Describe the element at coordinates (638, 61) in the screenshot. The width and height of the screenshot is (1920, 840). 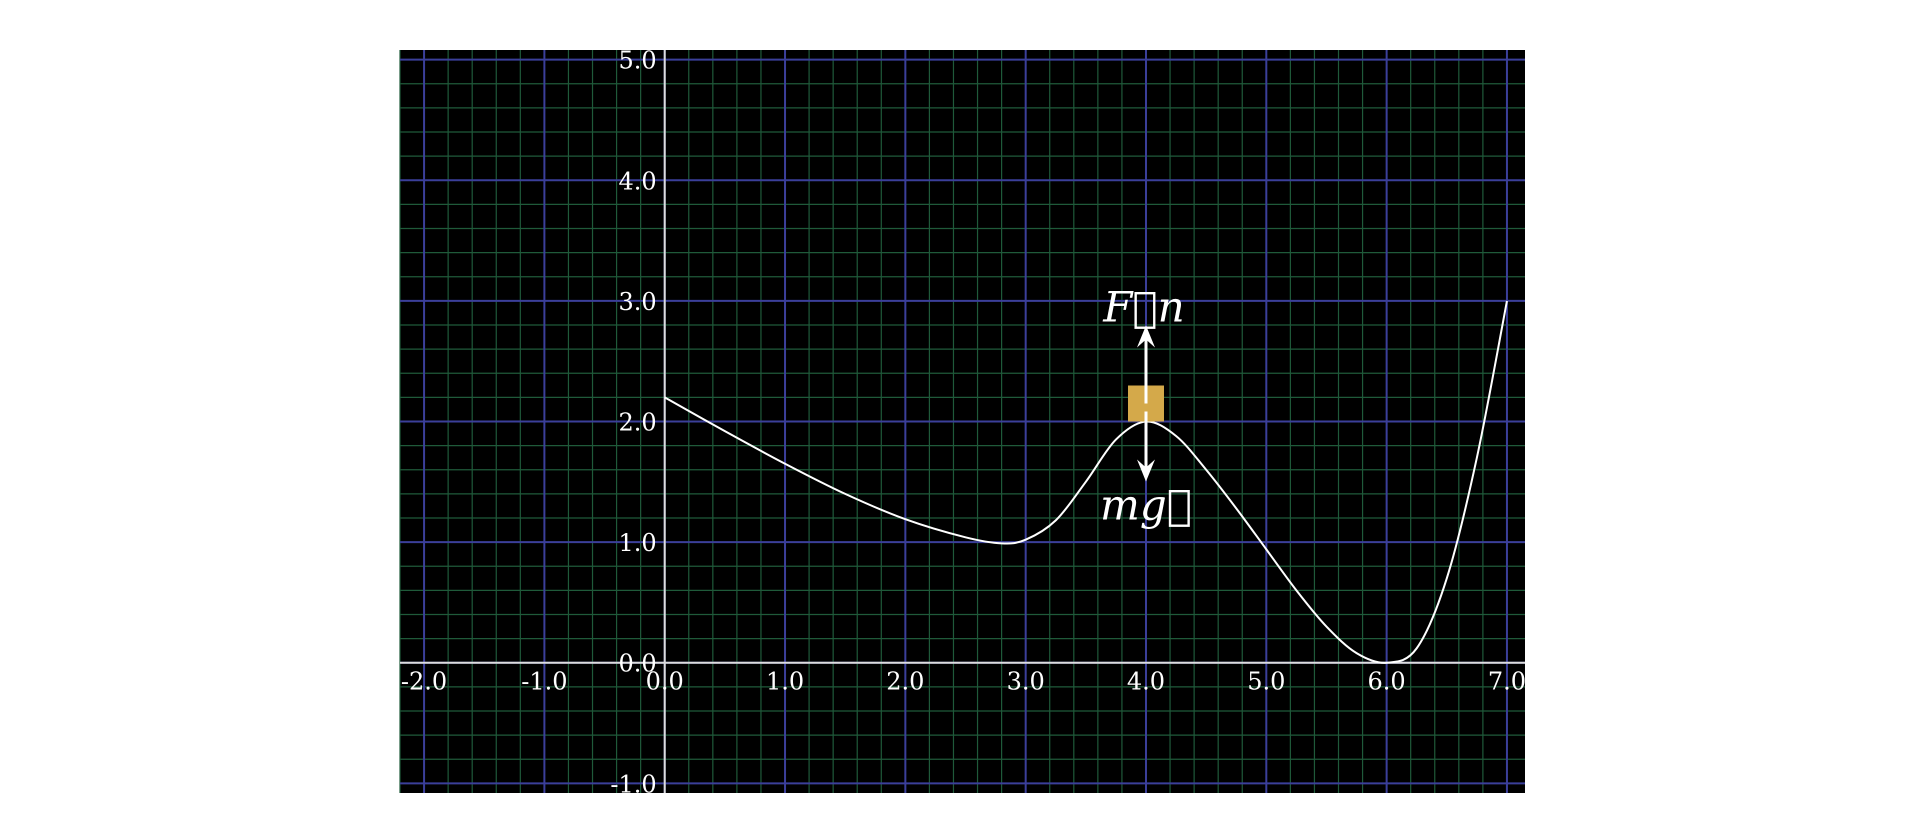
I see `y-tick-label: 5.0` at that location.